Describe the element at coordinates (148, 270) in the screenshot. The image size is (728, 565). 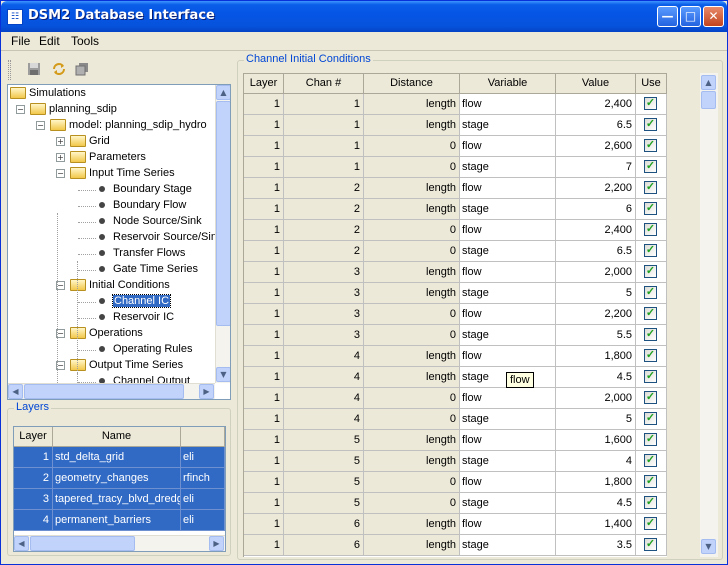
I see `tree-leaf: Gate Time Series` at that location.